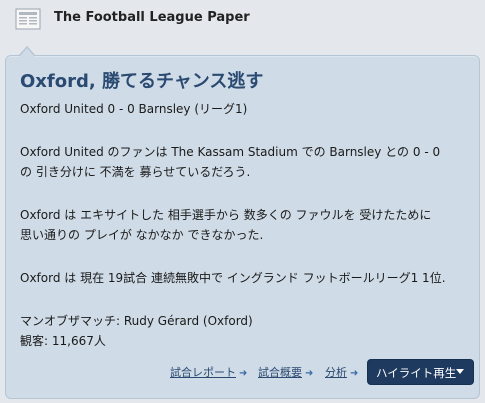  Describe the element at coordinates (142, 235) in the screenshot. I see `paragraph-2-line-2: 思い通りの プレイが なかなか できなかった.` at that location.